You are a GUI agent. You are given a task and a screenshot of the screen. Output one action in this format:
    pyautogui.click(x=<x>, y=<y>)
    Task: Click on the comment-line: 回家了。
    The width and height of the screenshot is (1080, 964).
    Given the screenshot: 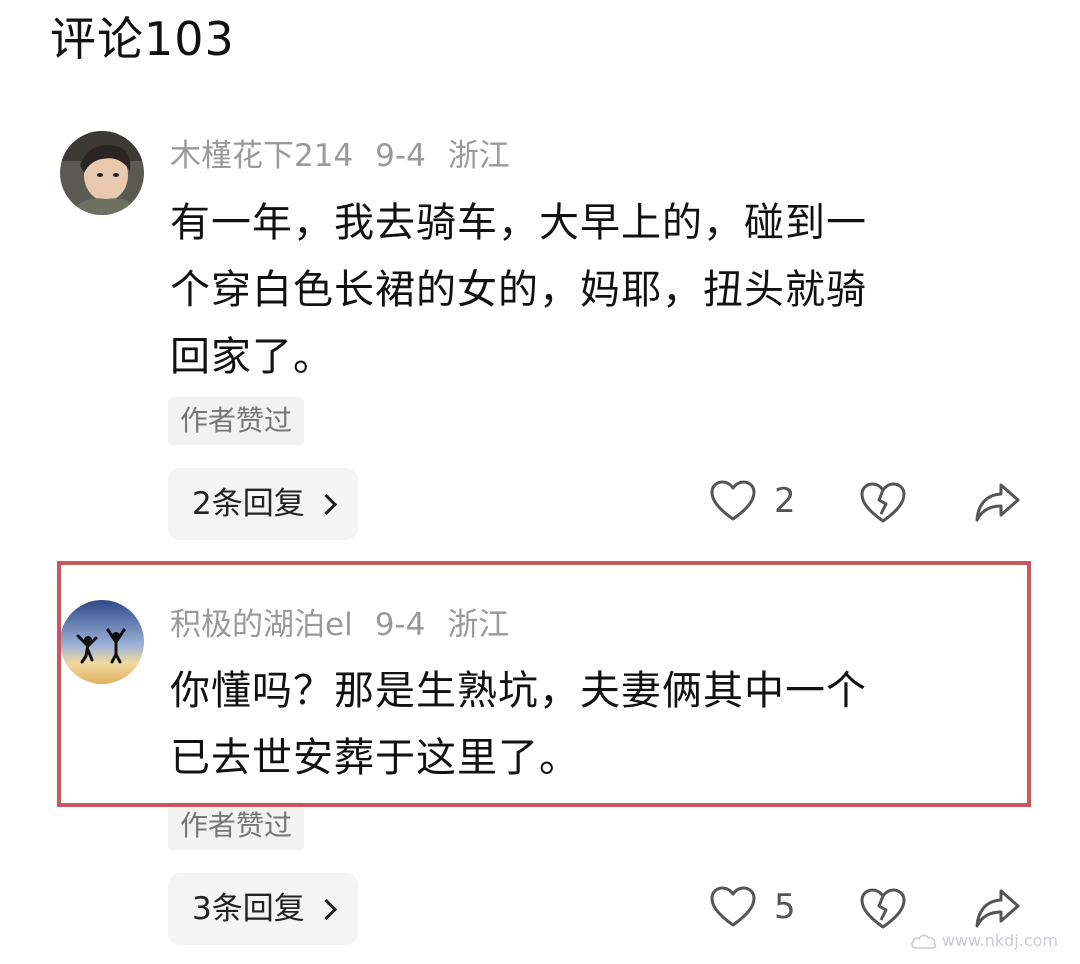 What is the action you would take?
    pyautogui.click(x=252, y=357)
    